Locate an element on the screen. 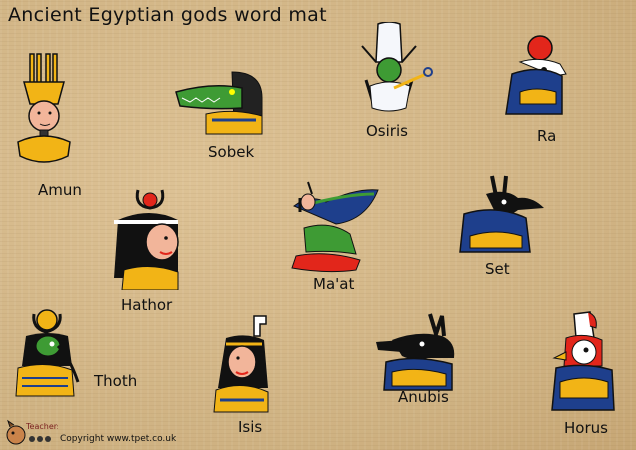 The image size is (636, 450). osiris-figure is located at coordinates (389, 67).